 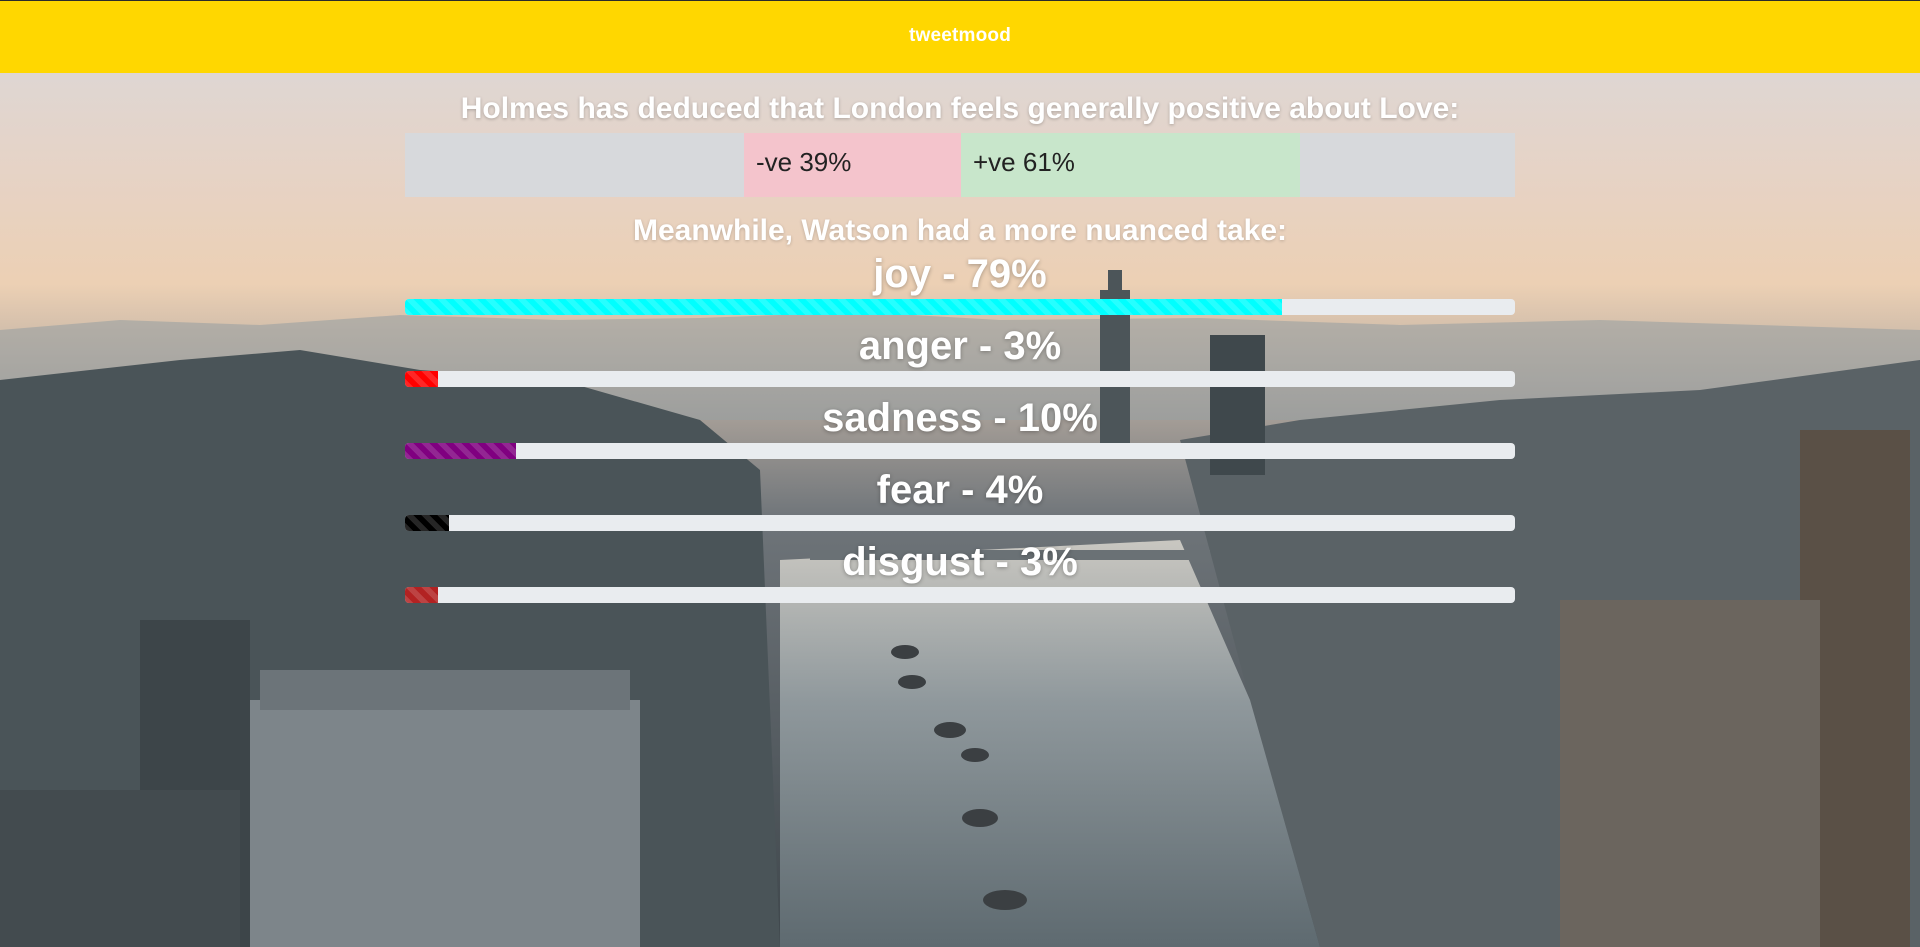 I want to click on emotion-label: sadness - 10%, so click(x=960, y=418).